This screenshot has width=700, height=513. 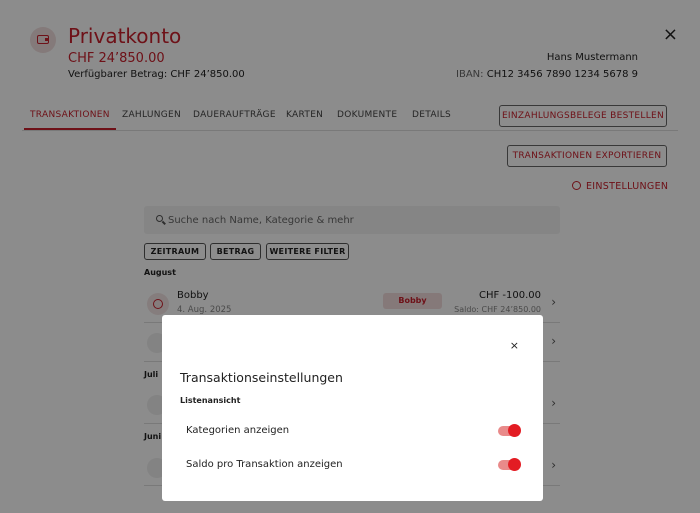 What do you see at coordinates (238, 430) in the screenshot?
I see `setting-label: Kategorien anzeigen` at bounding box center [238, 430].